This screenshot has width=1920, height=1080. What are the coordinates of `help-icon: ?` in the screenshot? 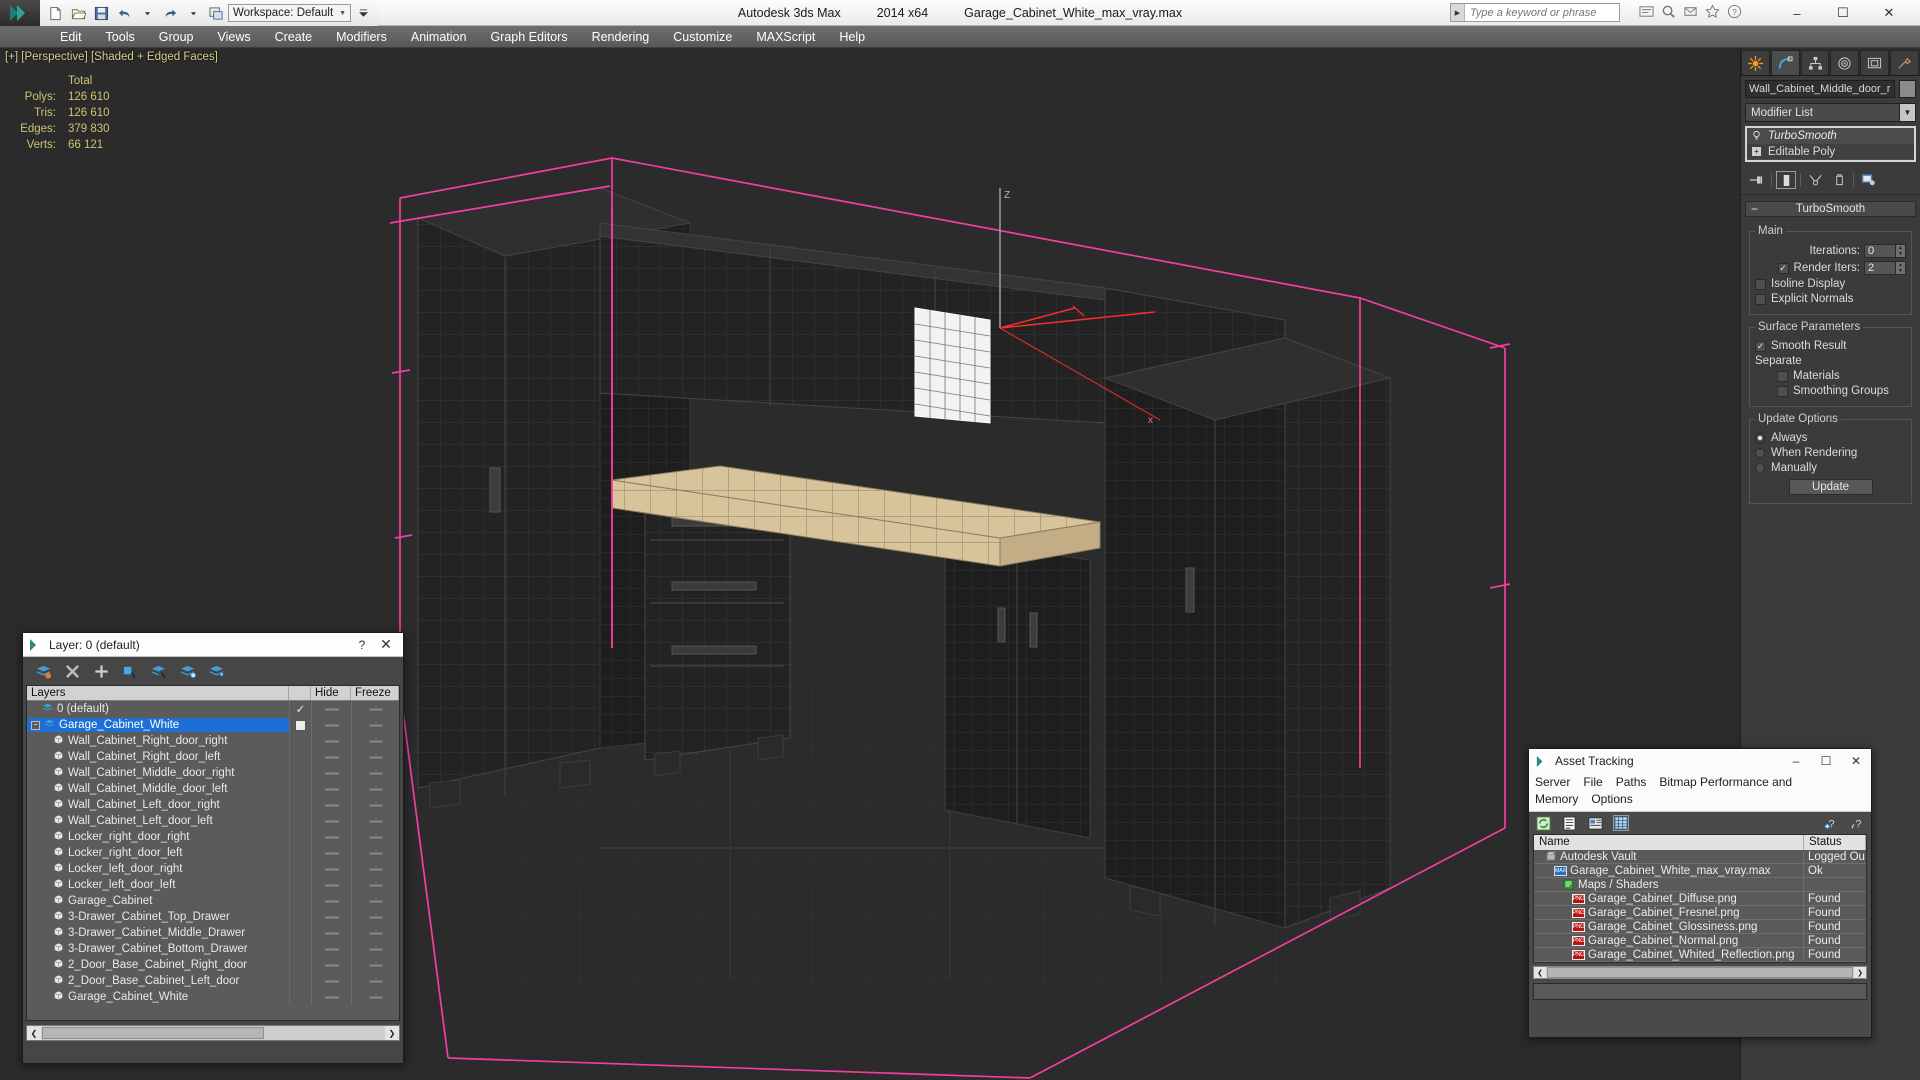 It's located at (1857, 823).